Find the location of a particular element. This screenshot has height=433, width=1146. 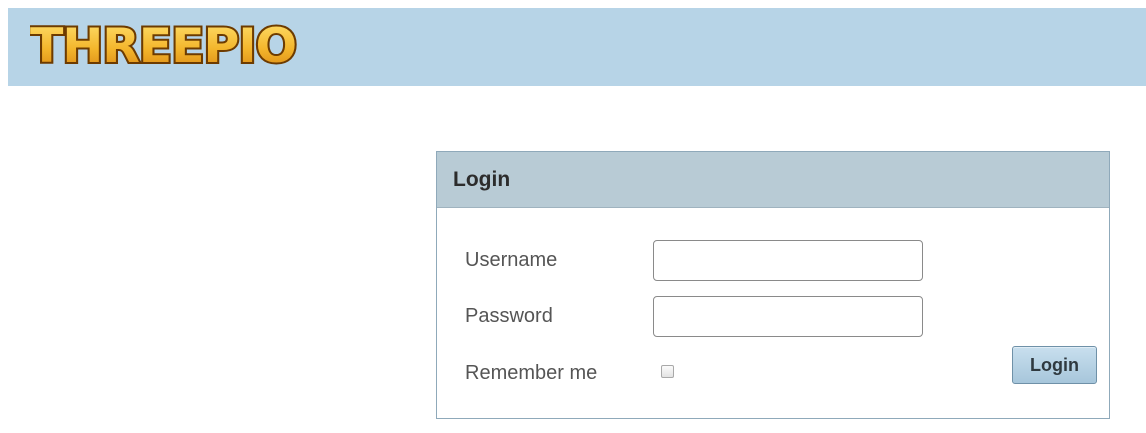

password-input is located at coordinates (788, 316).